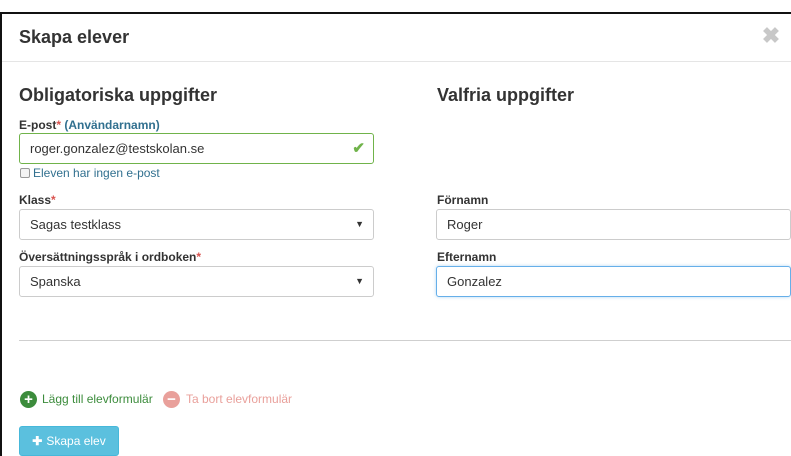  What do you see at coordinates (395, 13) in the screenshot?
I see `window-top-border` at bounding box center [395, 13].